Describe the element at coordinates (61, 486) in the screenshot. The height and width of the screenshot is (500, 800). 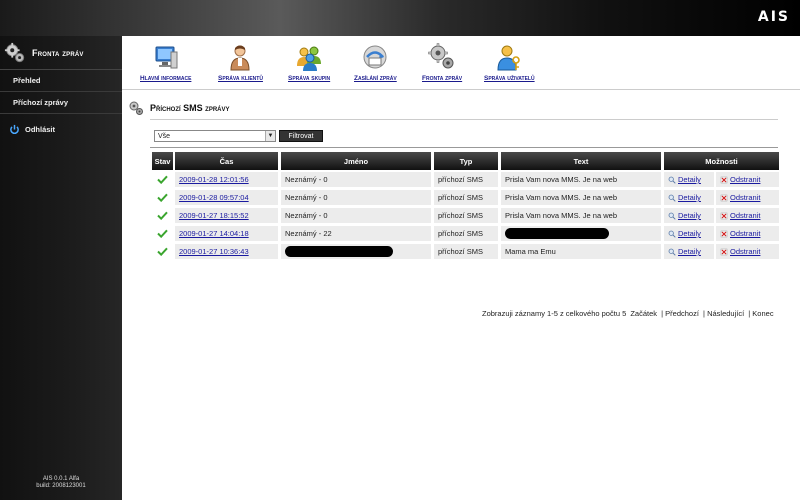
I see `build-line: build: 2008123001` at that location.